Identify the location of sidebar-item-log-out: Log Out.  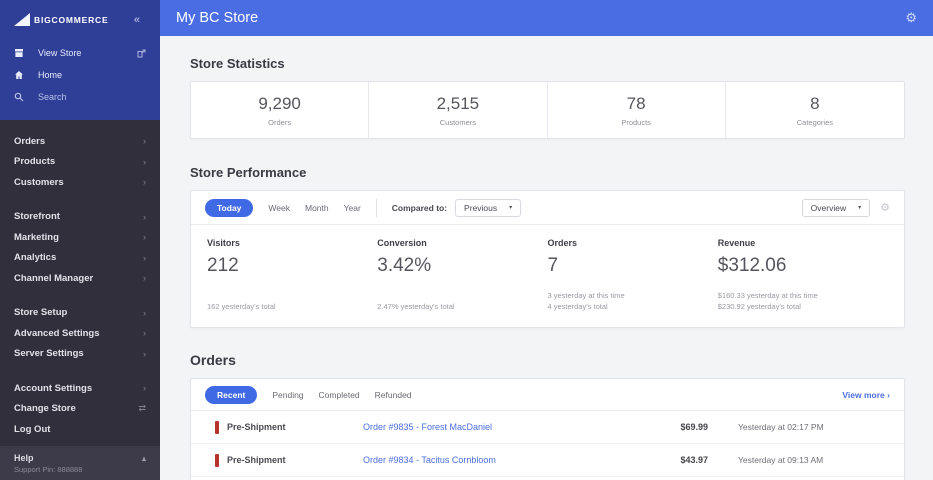
(80, 429).